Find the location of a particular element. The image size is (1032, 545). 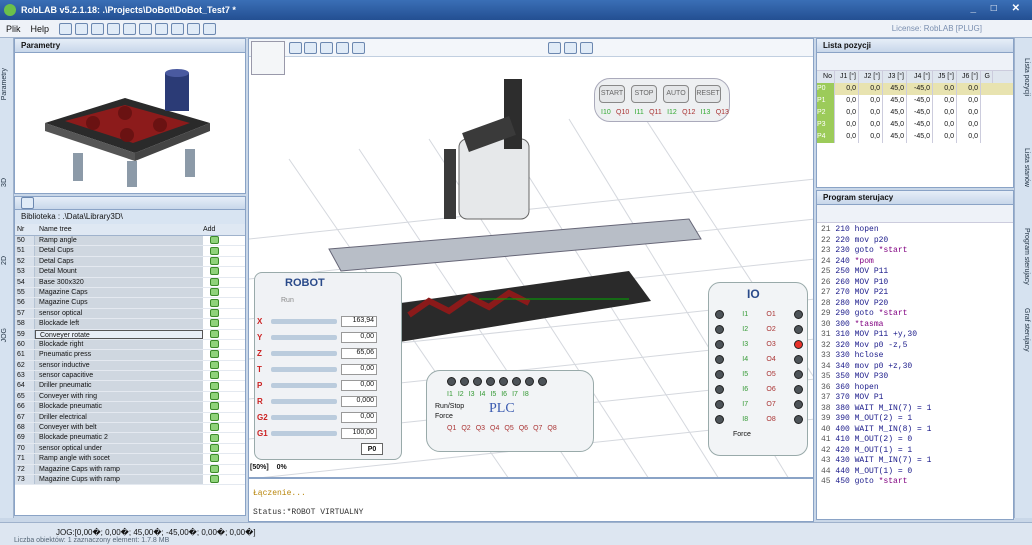

open-folder-icon is located at coordinates (82, 28).